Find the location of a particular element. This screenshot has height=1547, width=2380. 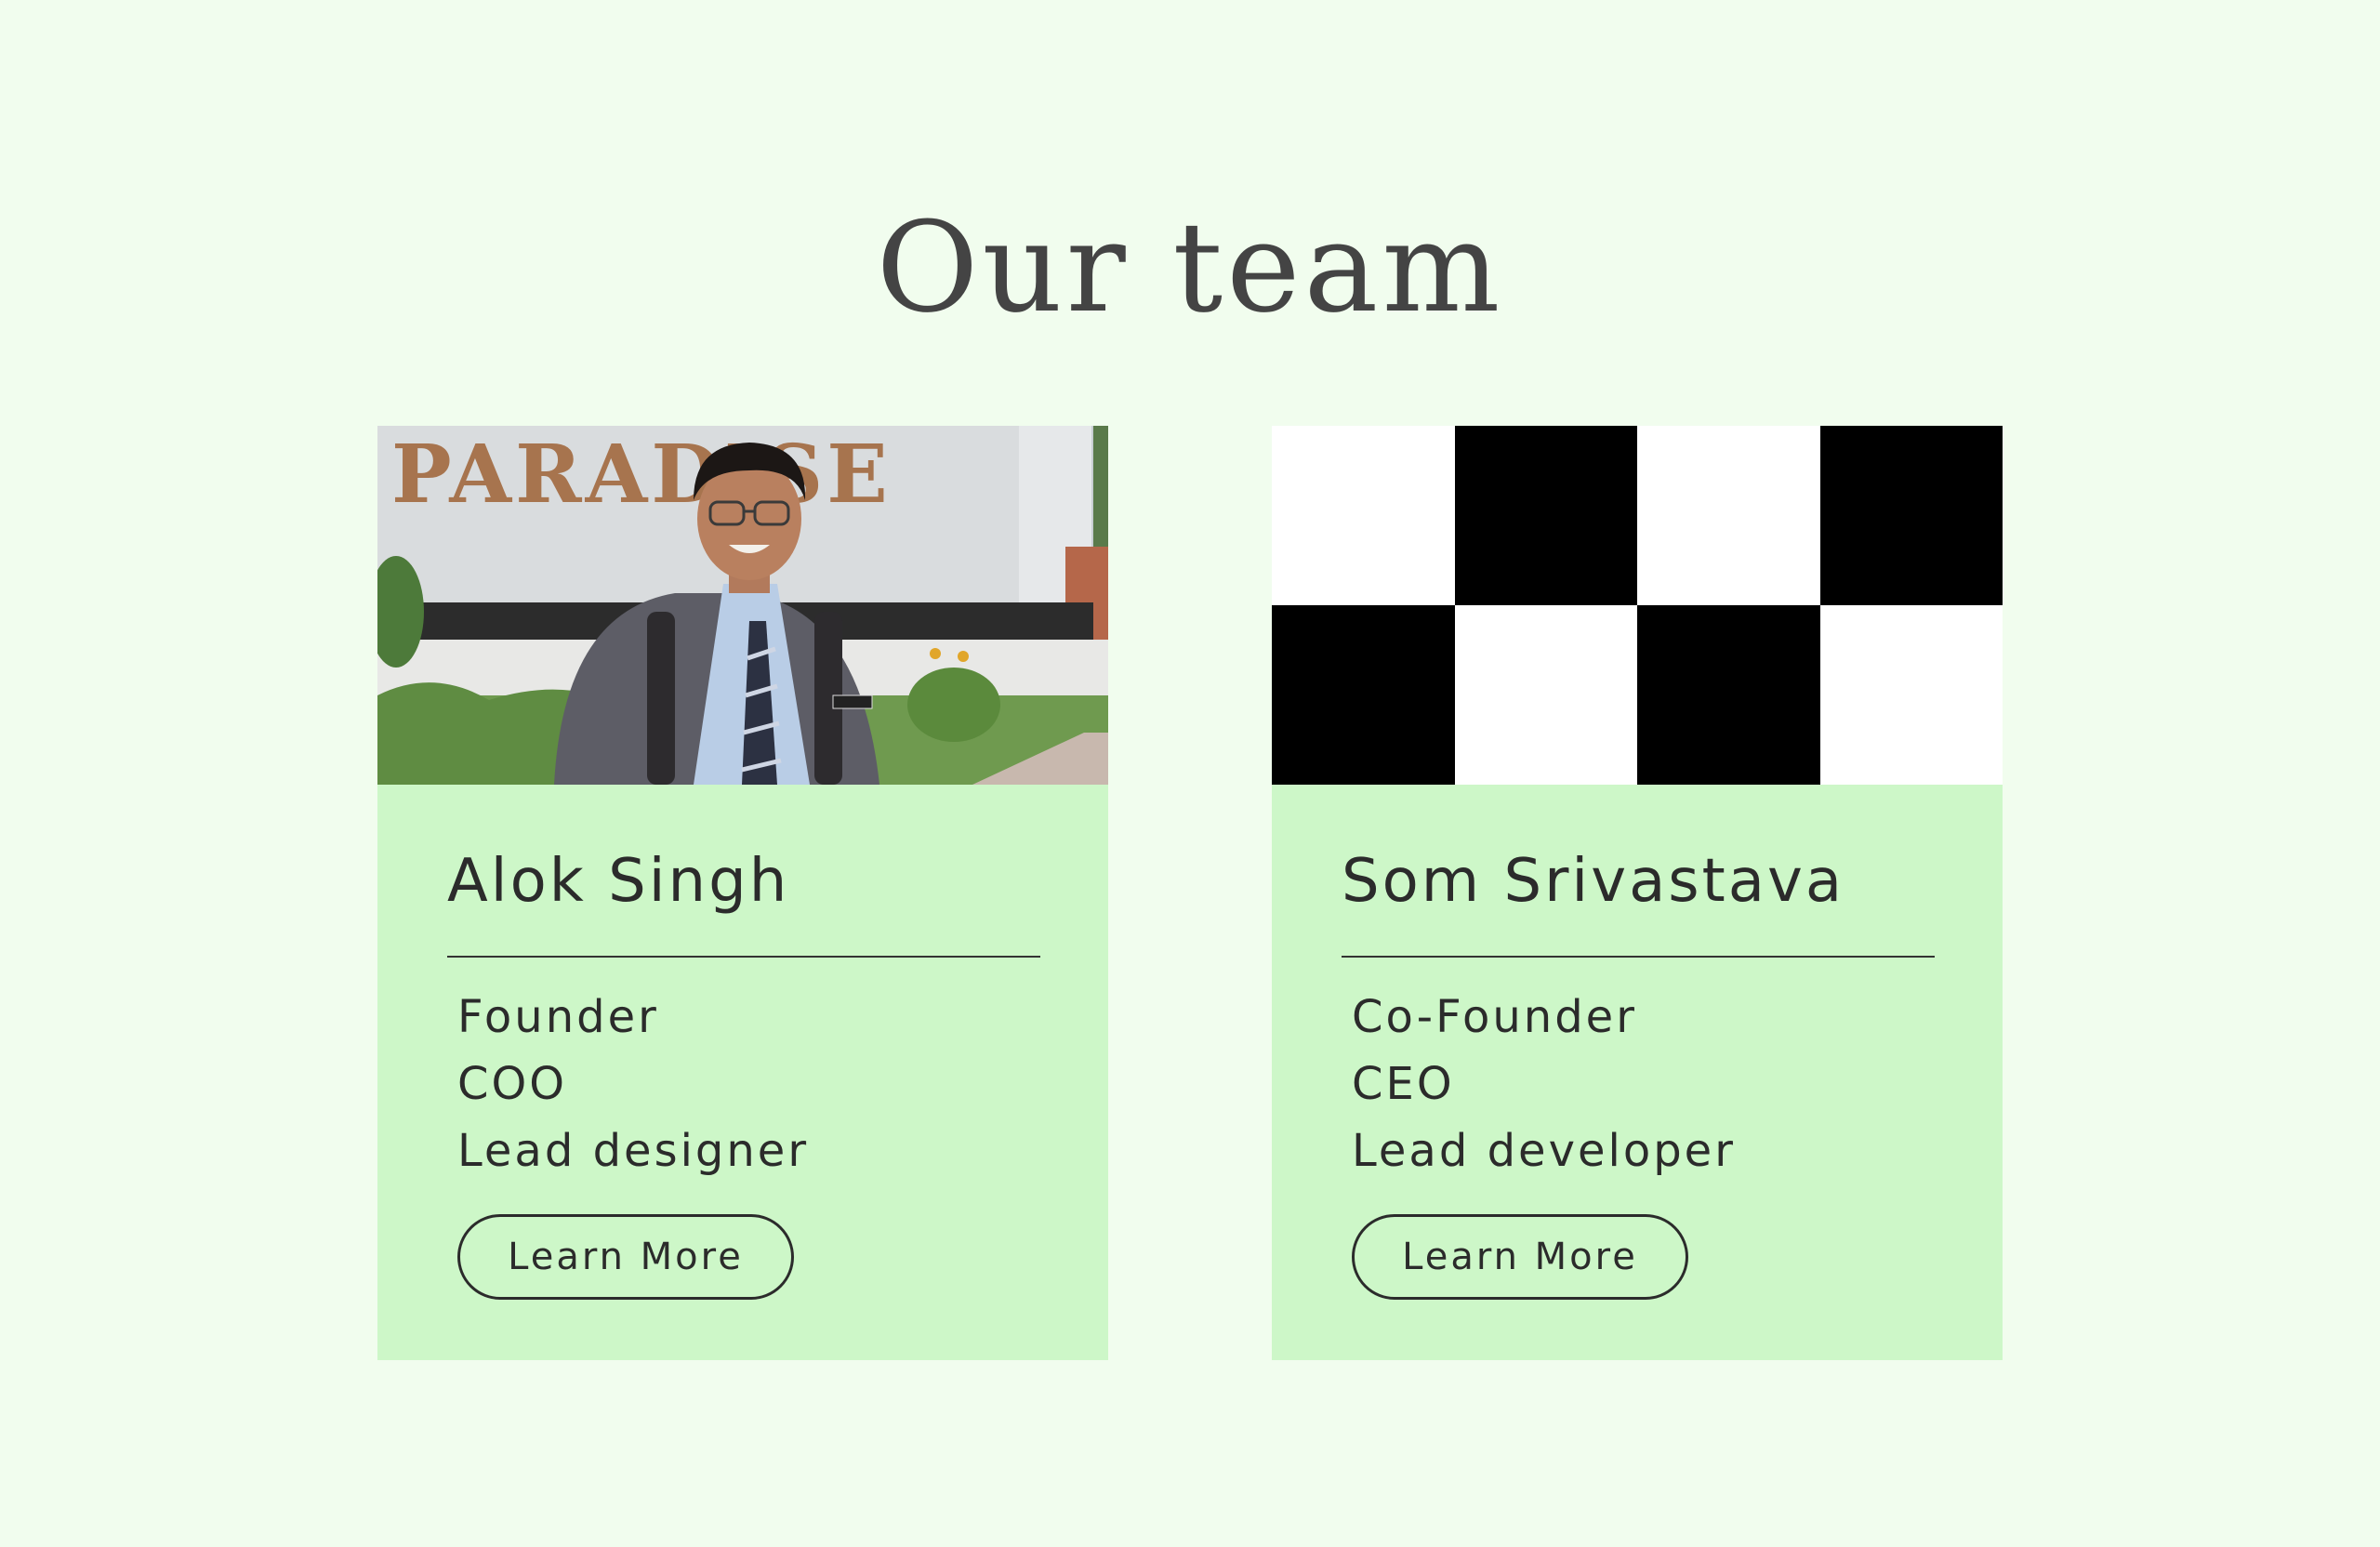

role-item: CEO is located at coordinates (1403, 1084).